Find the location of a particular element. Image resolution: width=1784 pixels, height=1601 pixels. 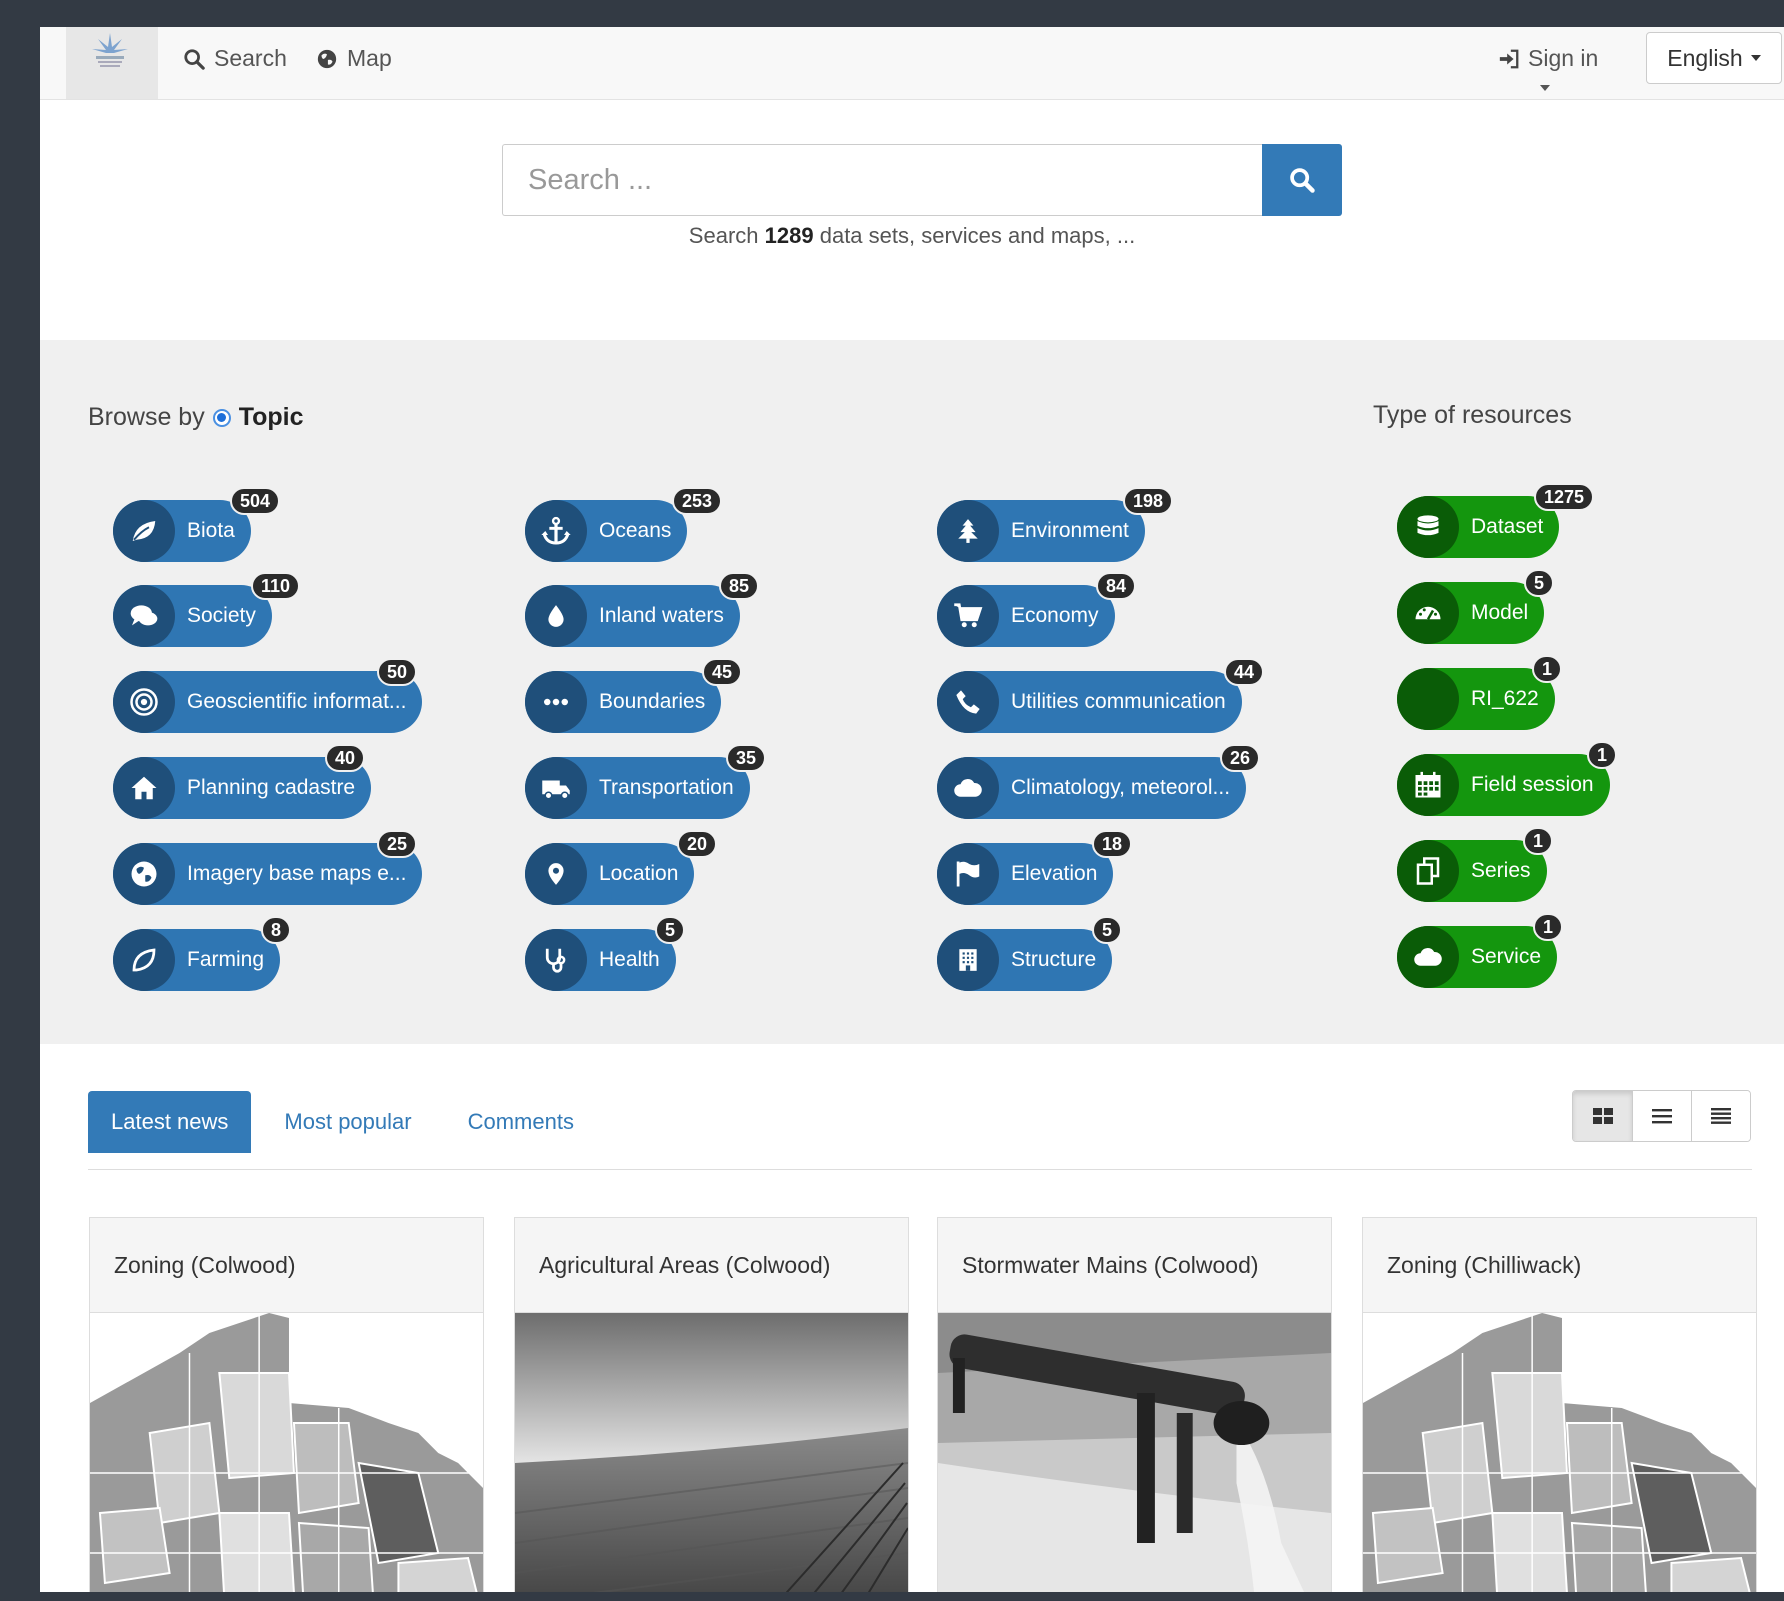

building-icon is located at coordinates (968, 960).